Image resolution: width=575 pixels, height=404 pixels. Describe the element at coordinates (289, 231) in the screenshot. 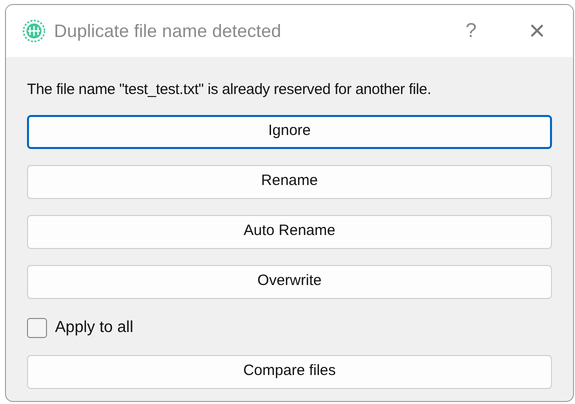

I see `action-button: Auto Rename` at that location.